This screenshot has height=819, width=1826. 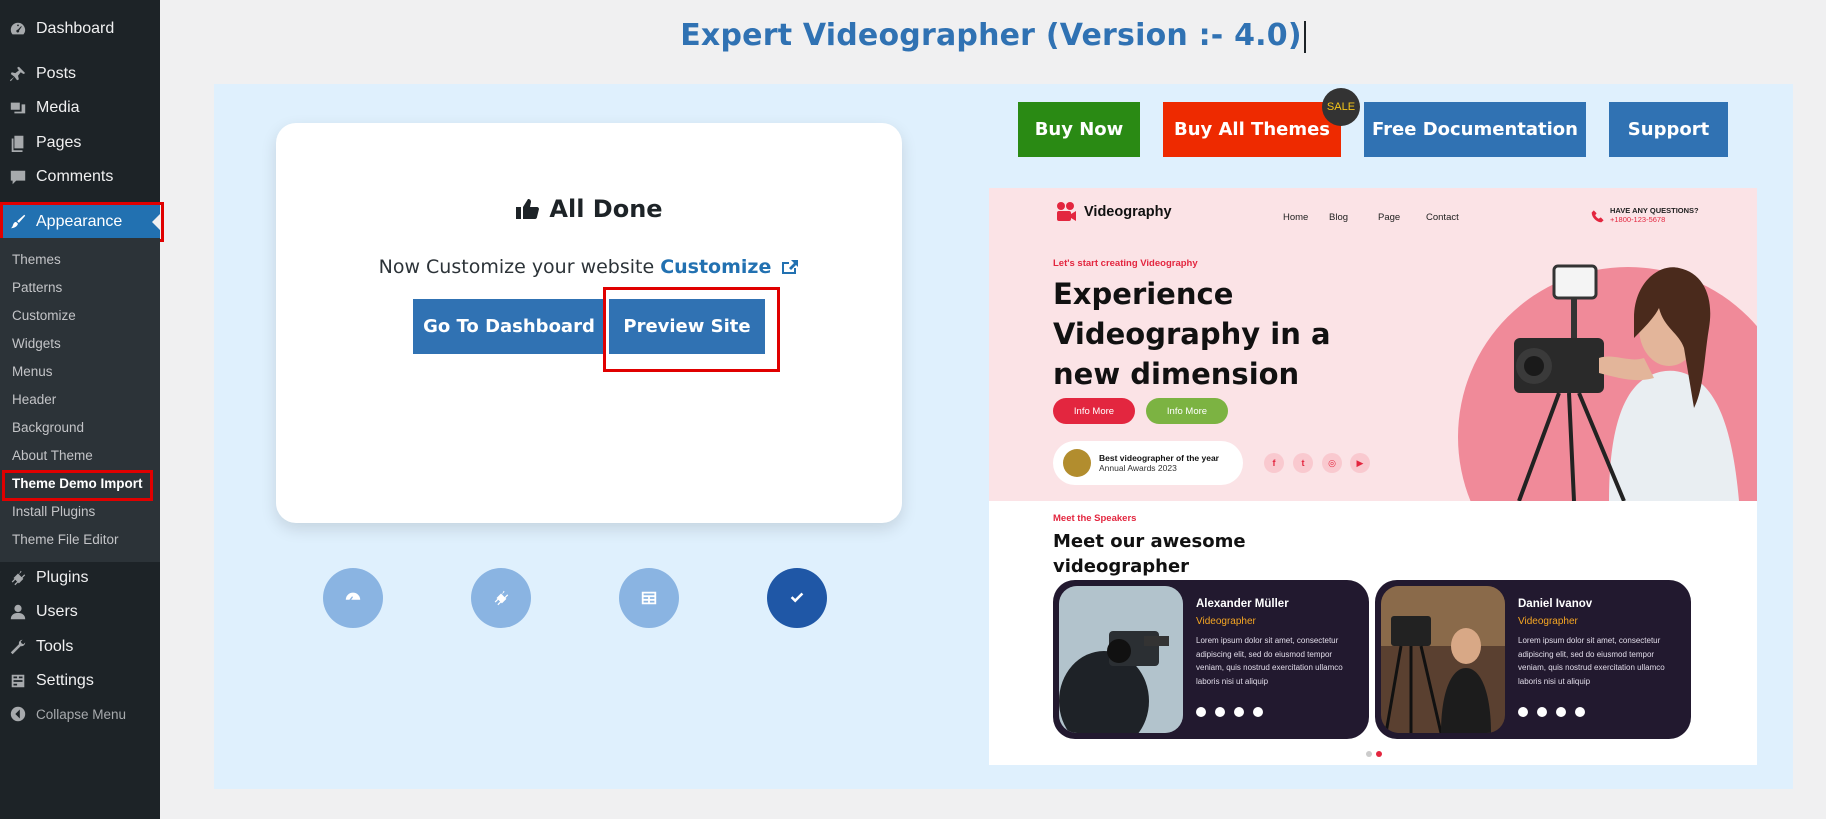 I want to click on menu-label: Collapse Menu, so click(x=81, y=714).